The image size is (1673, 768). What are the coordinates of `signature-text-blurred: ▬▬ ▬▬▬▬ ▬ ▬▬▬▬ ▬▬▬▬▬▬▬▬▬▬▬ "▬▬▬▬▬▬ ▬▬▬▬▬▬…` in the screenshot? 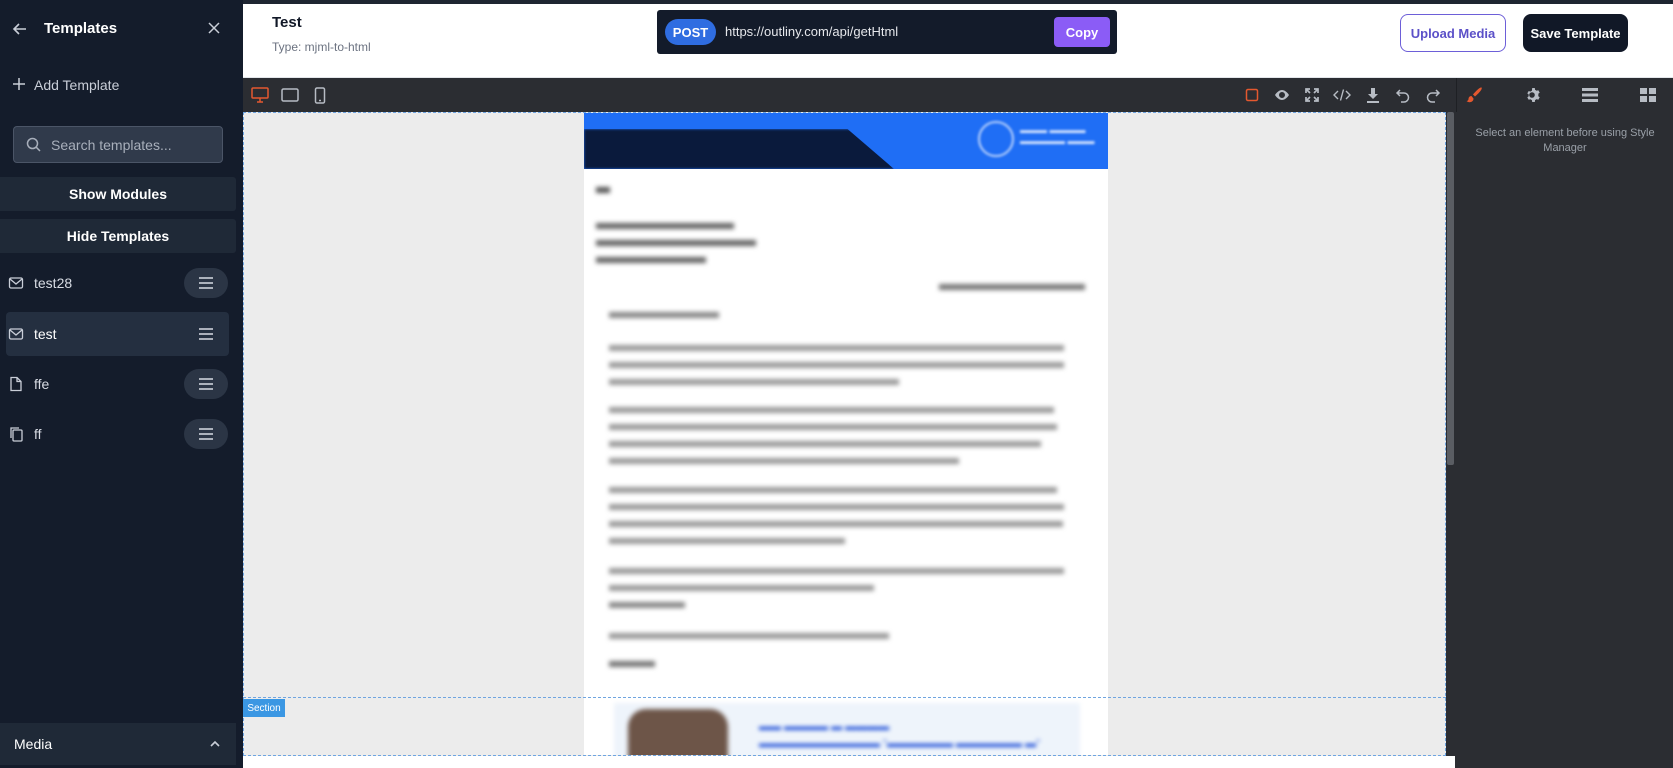 It's located at (899, 735).